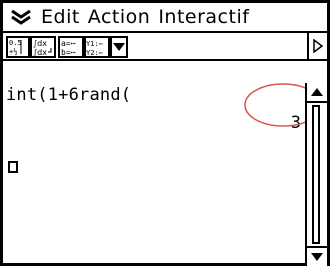 This screenshot has width=330, height=266. I want to click on menu-edit: Edit, so click(60, 17).